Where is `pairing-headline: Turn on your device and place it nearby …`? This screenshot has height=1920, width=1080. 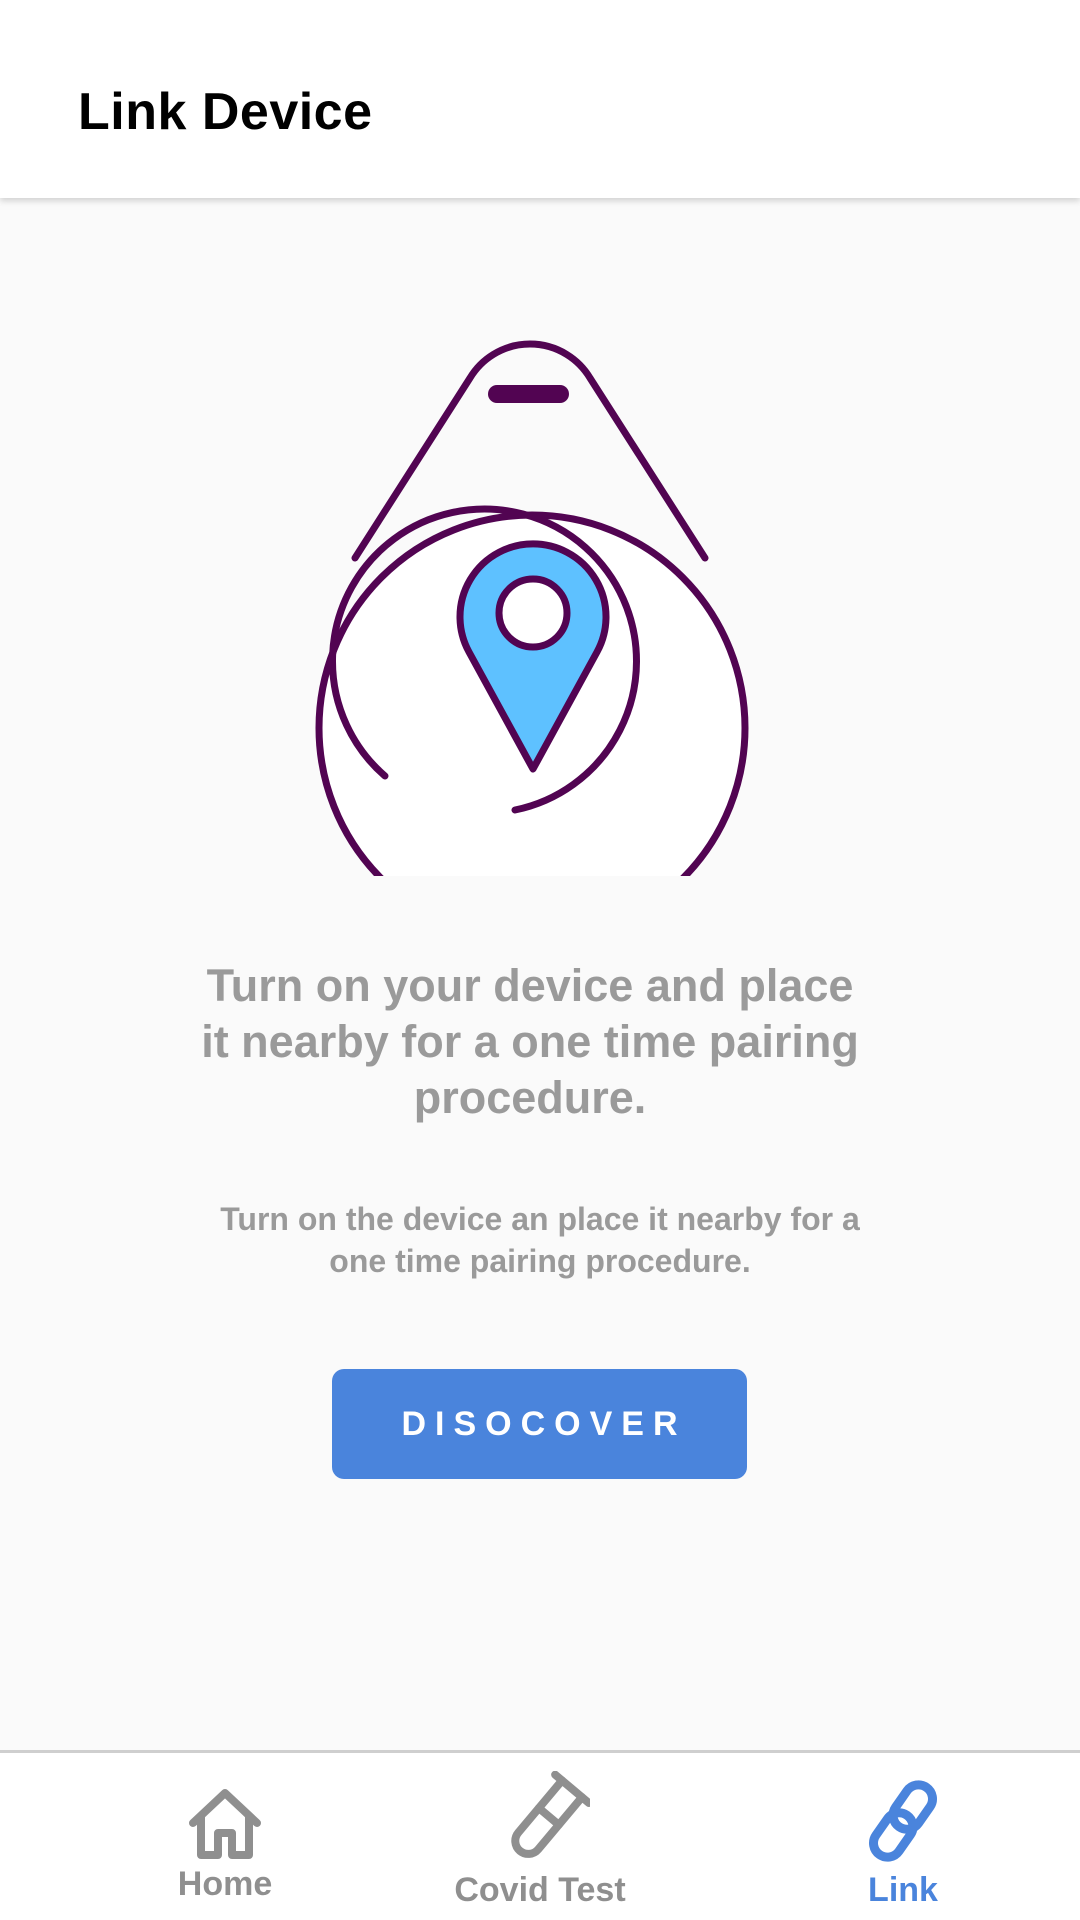 pairing-headline: Turn on your device and place it nearby … is located at coordinates (530, 1041).